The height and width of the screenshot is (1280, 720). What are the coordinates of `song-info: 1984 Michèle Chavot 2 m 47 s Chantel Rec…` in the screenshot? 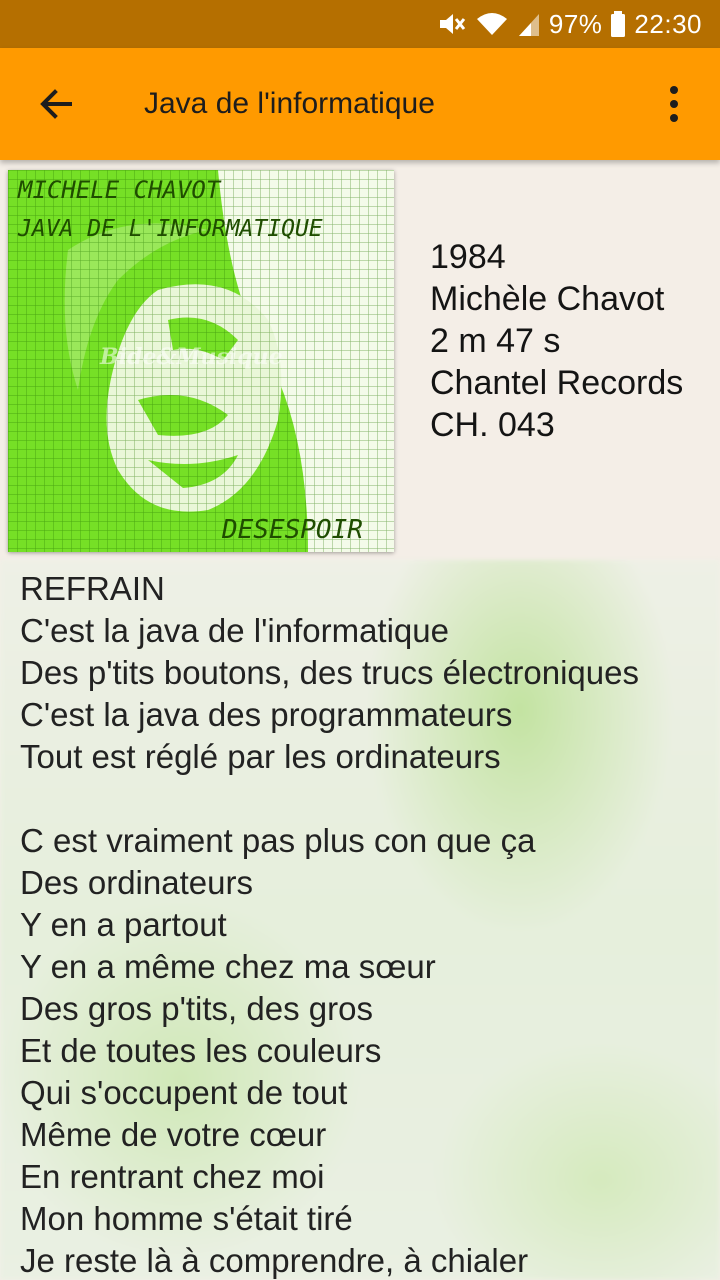 It's located at (556, 341).